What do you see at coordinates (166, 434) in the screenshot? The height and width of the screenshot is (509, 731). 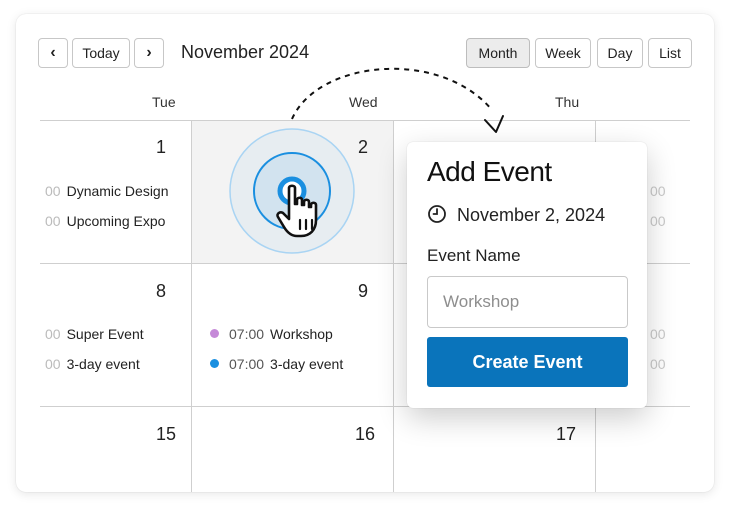 I see `day-number: 15` at bounding box center [166, 434].